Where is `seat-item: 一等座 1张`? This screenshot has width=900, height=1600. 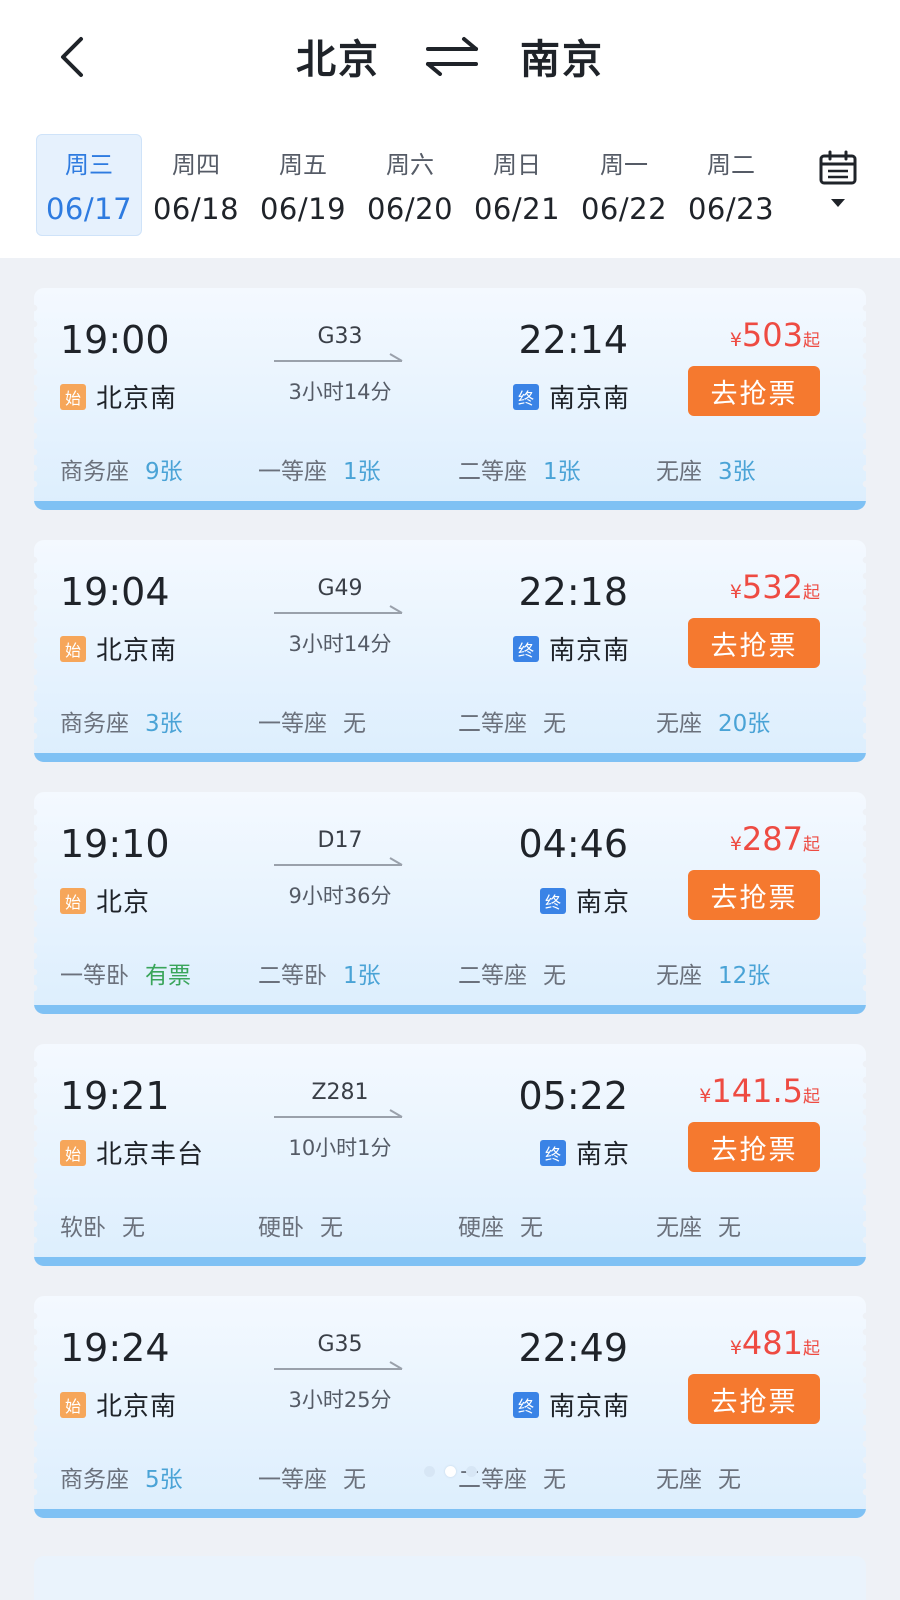
seat-item: 一等座 1张 is located at coordinates (319, 469).